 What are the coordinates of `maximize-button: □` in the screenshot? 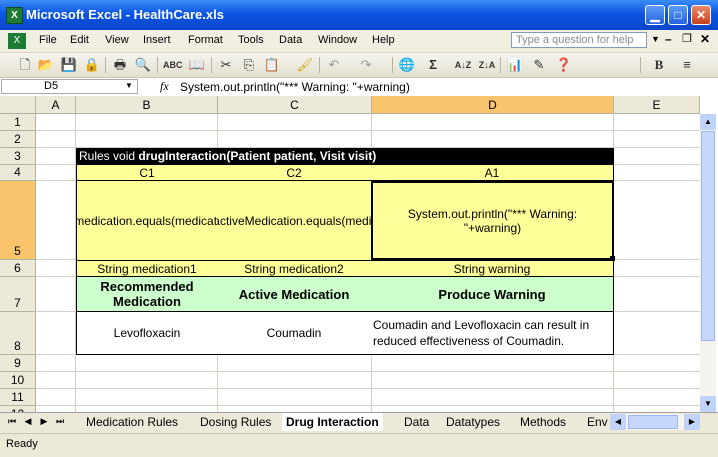 It's located at (678, 15).